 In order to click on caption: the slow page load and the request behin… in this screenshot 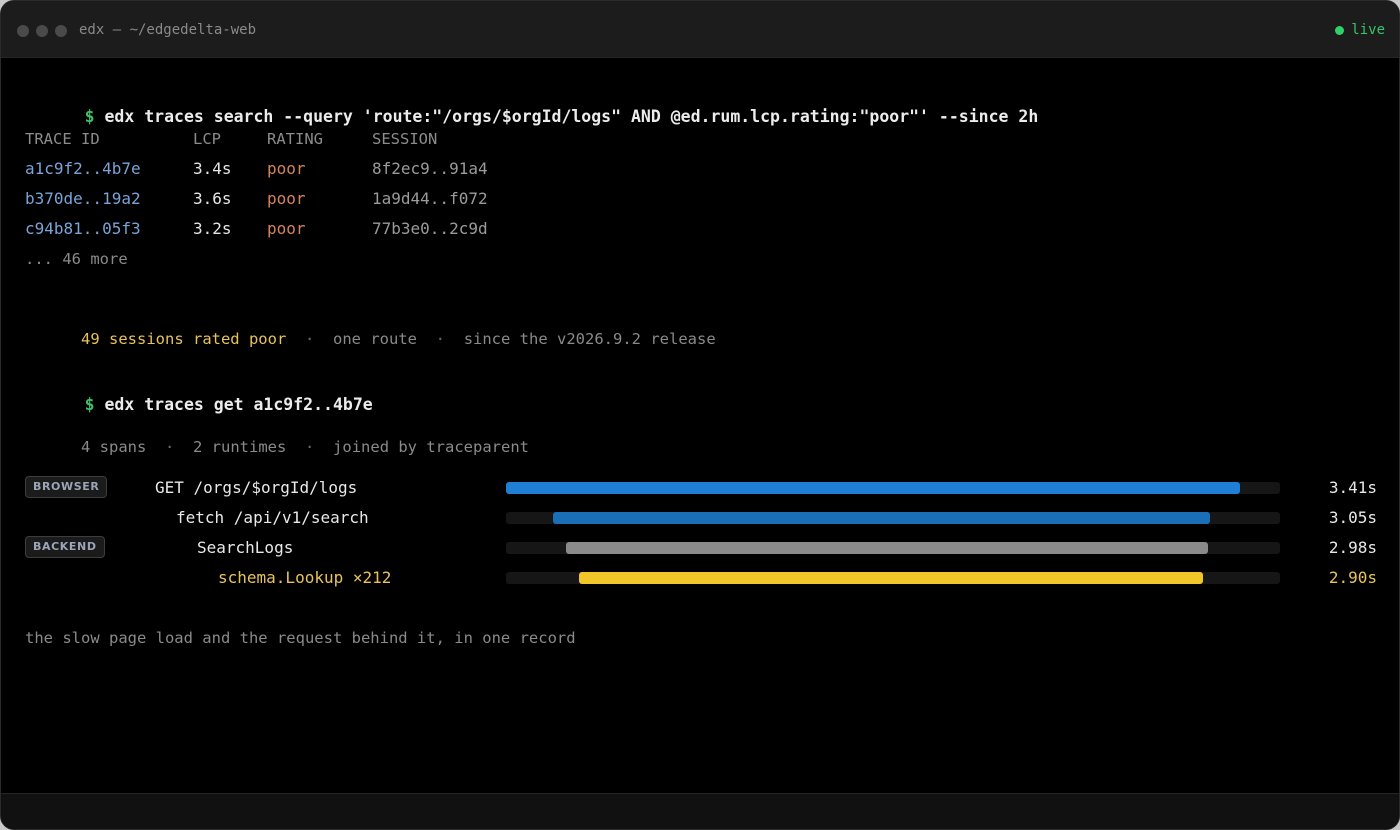, I will do `click(300, 638)`.